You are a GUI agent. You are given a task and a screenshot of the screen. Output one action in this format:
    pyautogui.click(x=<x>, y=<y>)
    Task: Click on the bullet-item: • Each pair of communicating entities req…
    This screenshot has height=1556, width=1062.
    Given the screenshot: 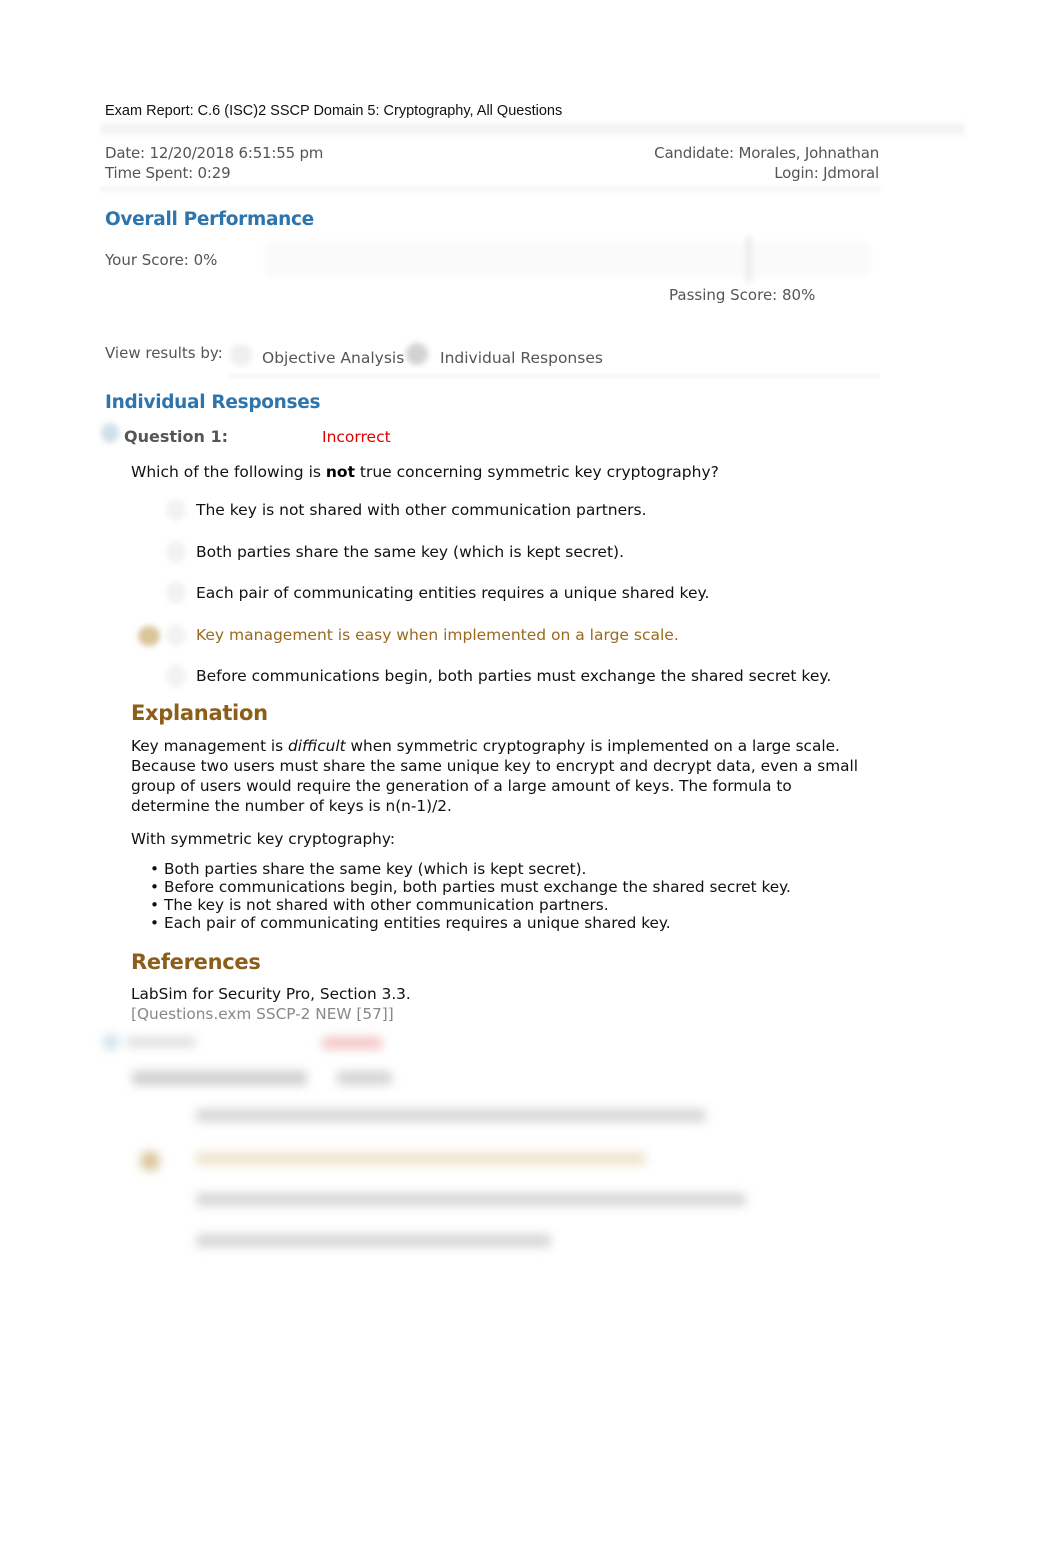 What is the action you would take?
    pyautogui.click(x=410, y=923)
    